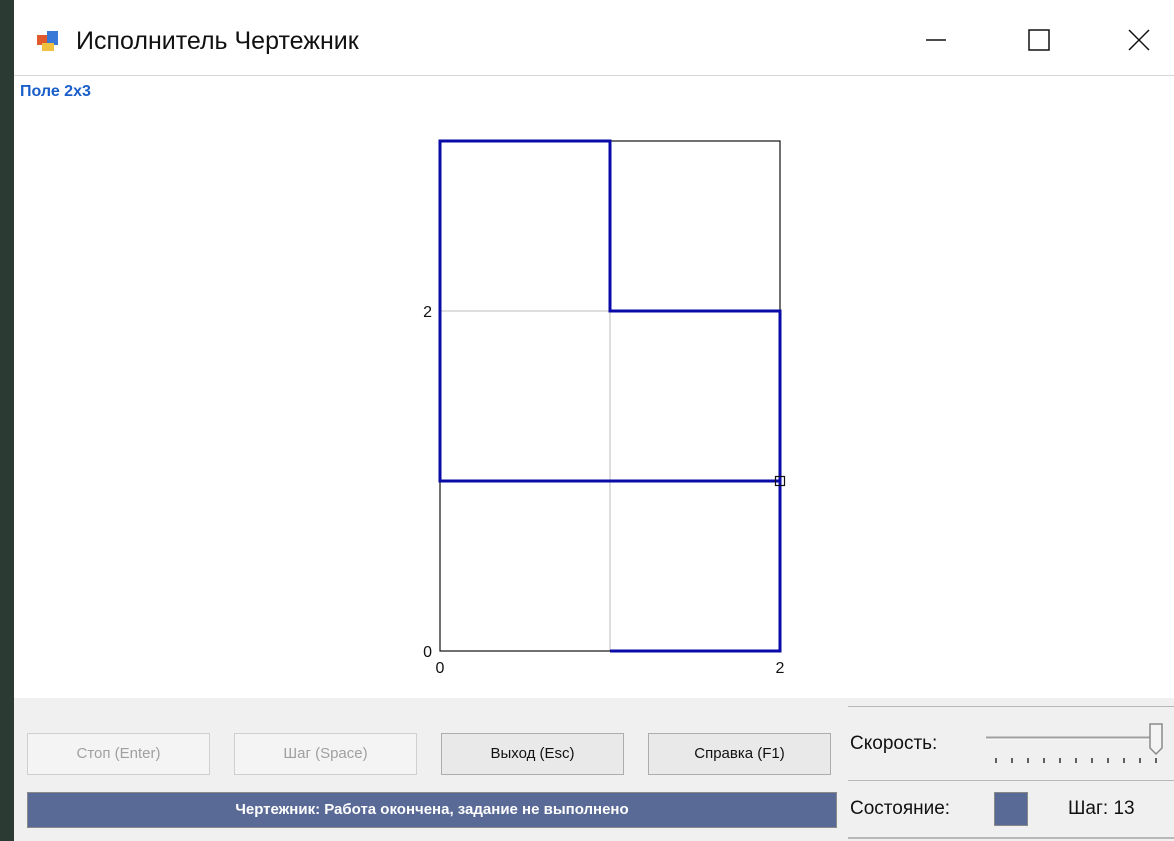 This screenshot has width=1174, height=841. I want to click on menu-item-field: Поле 2x3, so click(55, 92).